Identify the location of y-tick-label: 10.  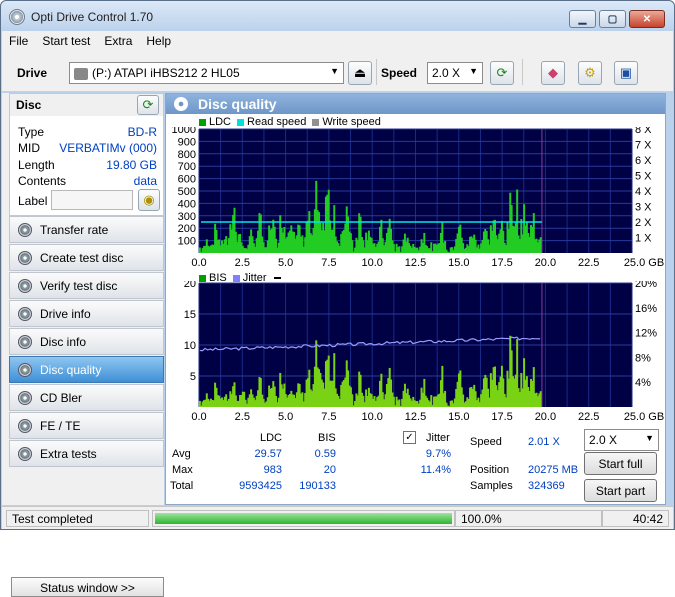
(190, 346).